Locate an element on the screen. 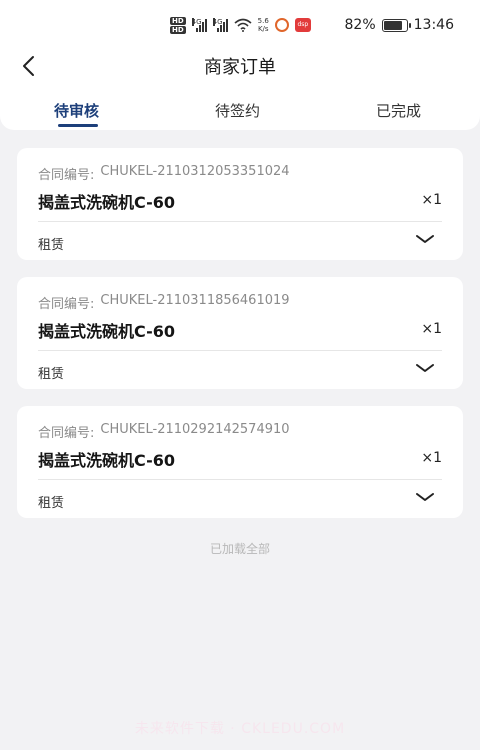 The image size is (480, 750). status-icons: HD HD 4G 4G 5.6 K/s dsp is located at coordinates (240, 25).